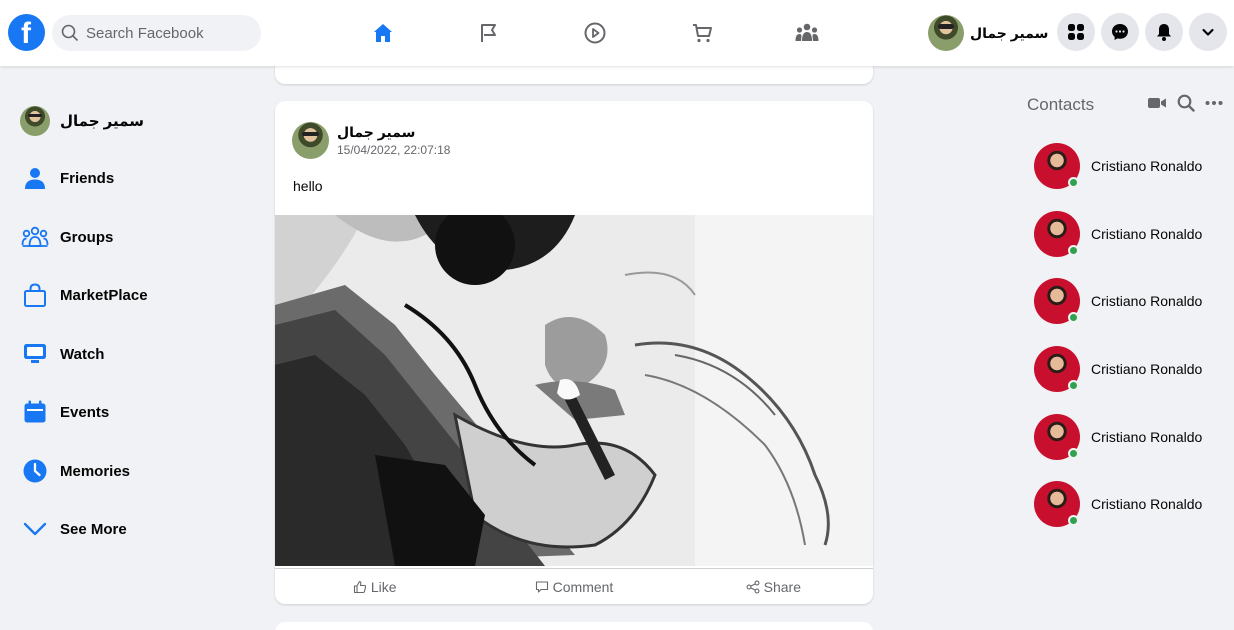  I want to click on sidebar-item-marketplace: MarketPlace, so click(84, 295).